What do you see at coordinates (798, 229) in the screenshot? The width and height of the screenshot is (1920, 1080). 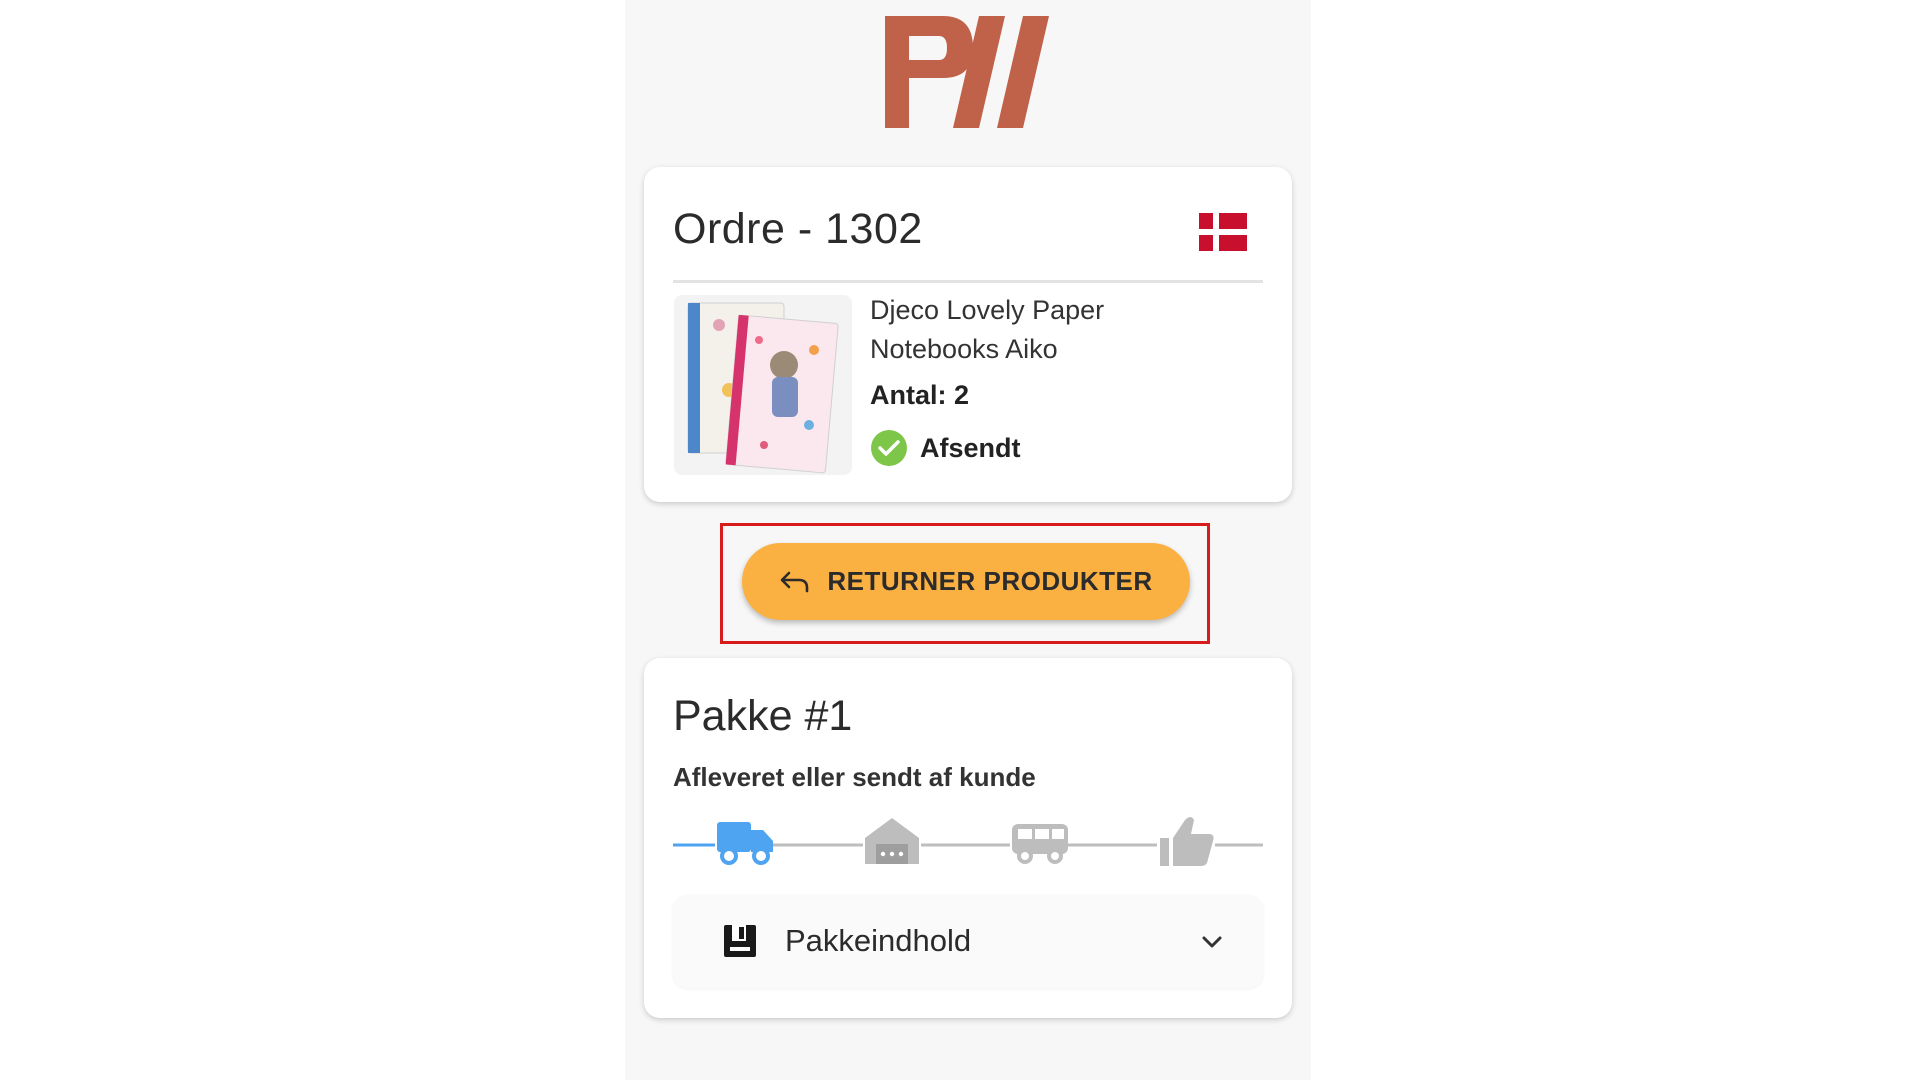 I see `order-title: Ordre - 1302` at bounding box center [798, 229].